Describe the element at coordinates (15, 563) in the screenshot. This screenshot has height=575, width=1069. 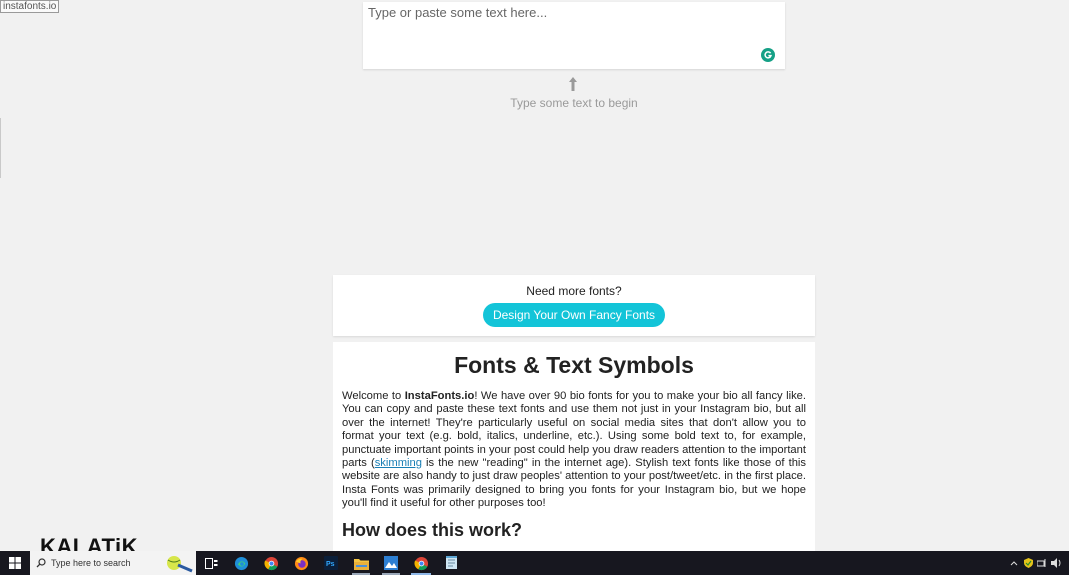
I see `windows-icon` at that location.